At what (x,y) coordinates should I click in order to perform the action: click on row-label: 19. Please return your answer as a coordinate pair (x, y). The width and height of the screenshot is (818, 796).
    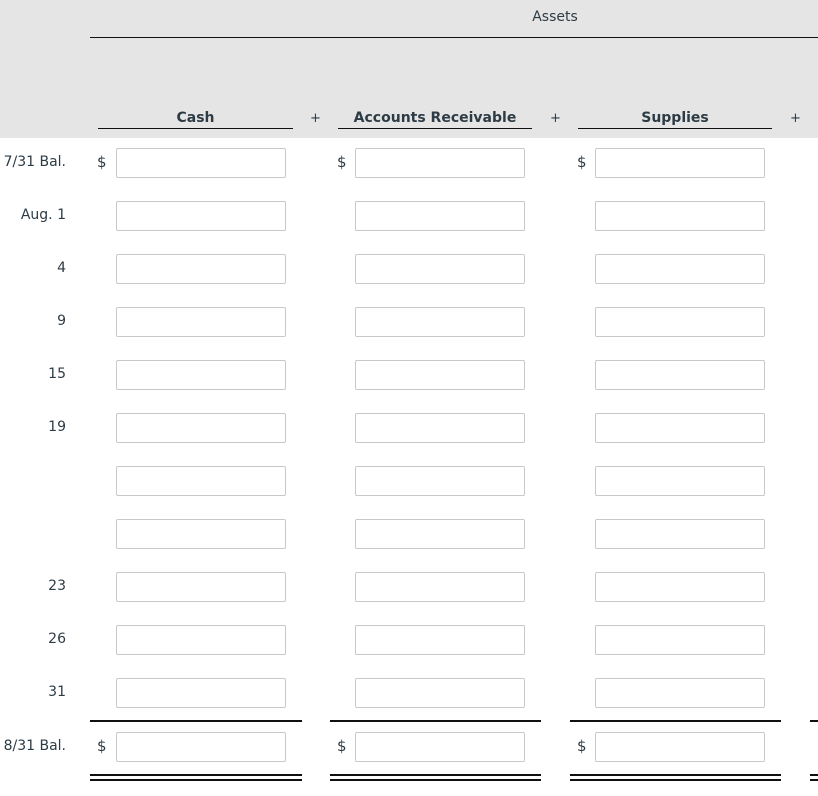
    Looking at the image, I should click on (57, 427).